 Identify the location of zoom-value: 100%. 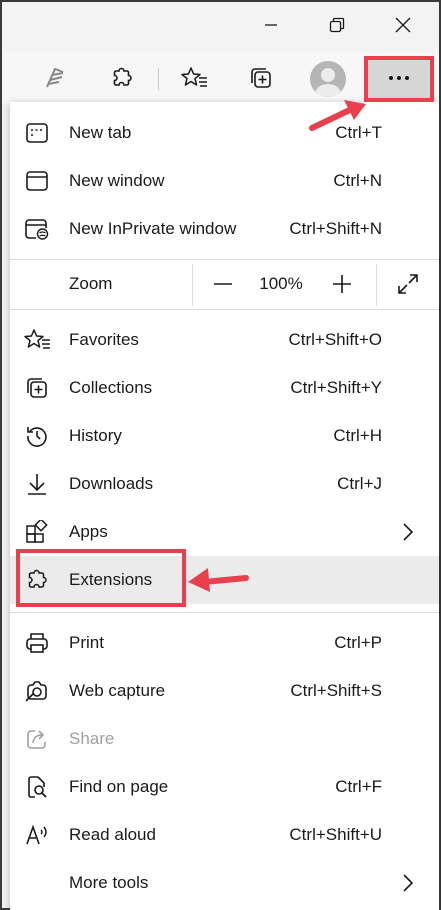
(281, 283).